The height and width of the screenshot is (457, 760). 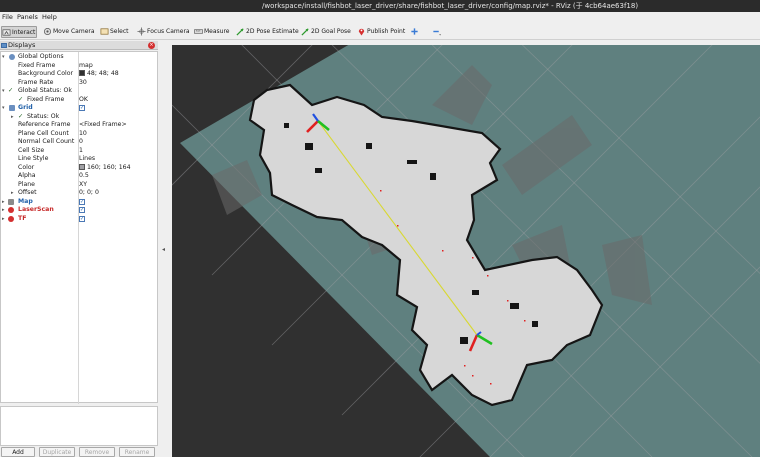 What do you see at coordinates (41, 56) in the screenshot?
I see `global-options-label: Global Options` at bounding box center [41, 56].